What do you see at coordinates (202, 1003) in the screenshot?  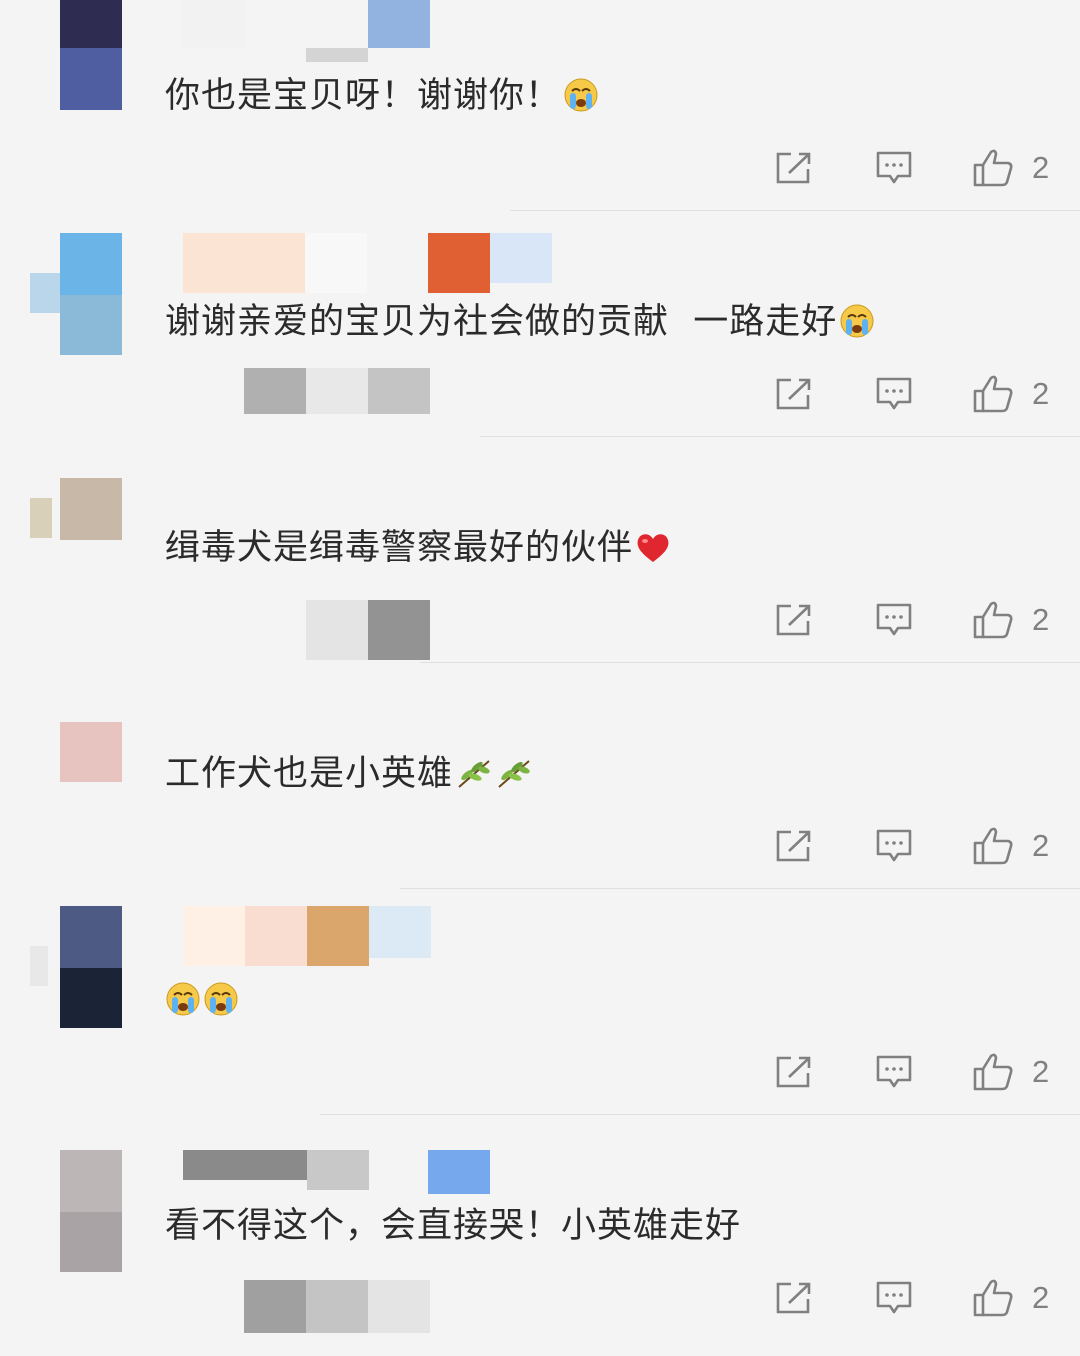 I see `comment-text` at bounding box center [202, 1003].